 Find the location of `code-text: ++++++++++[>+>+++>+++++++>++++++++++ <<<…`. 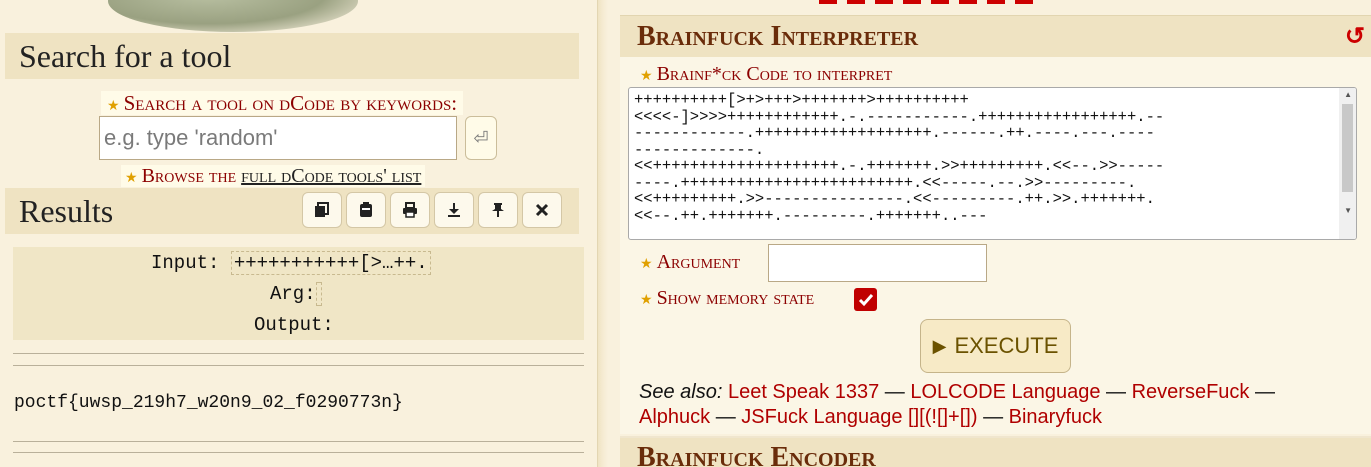

code-text: ++++++++++[>+>+++>+++++++>++++++++++ <<<… is located at coordinates (972, 158).